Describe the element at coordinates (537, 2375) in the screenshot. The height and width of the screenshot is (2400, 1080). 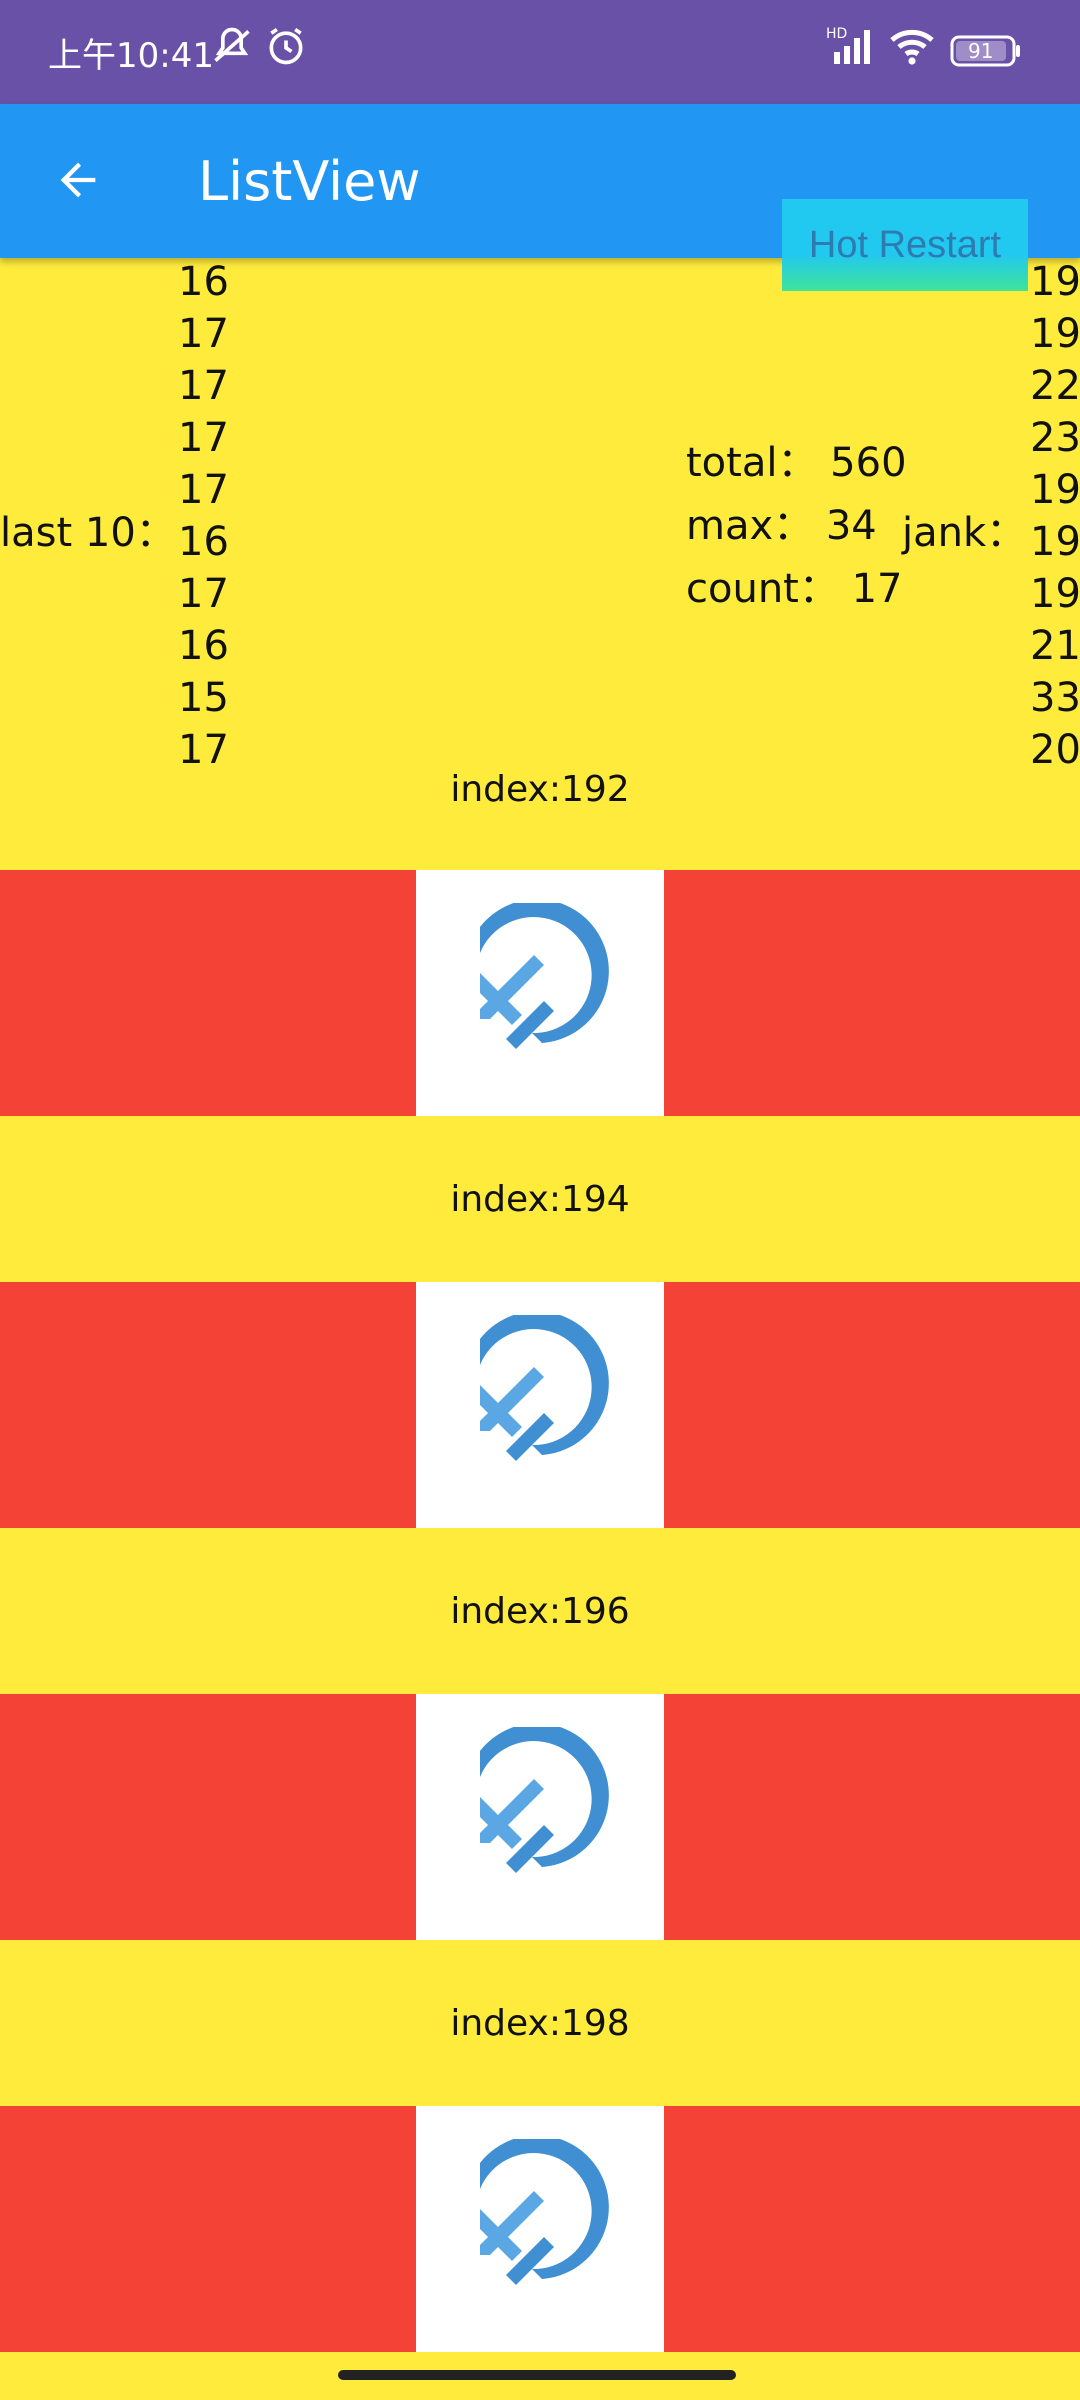
I see `gesture-nav-handle` at that location.